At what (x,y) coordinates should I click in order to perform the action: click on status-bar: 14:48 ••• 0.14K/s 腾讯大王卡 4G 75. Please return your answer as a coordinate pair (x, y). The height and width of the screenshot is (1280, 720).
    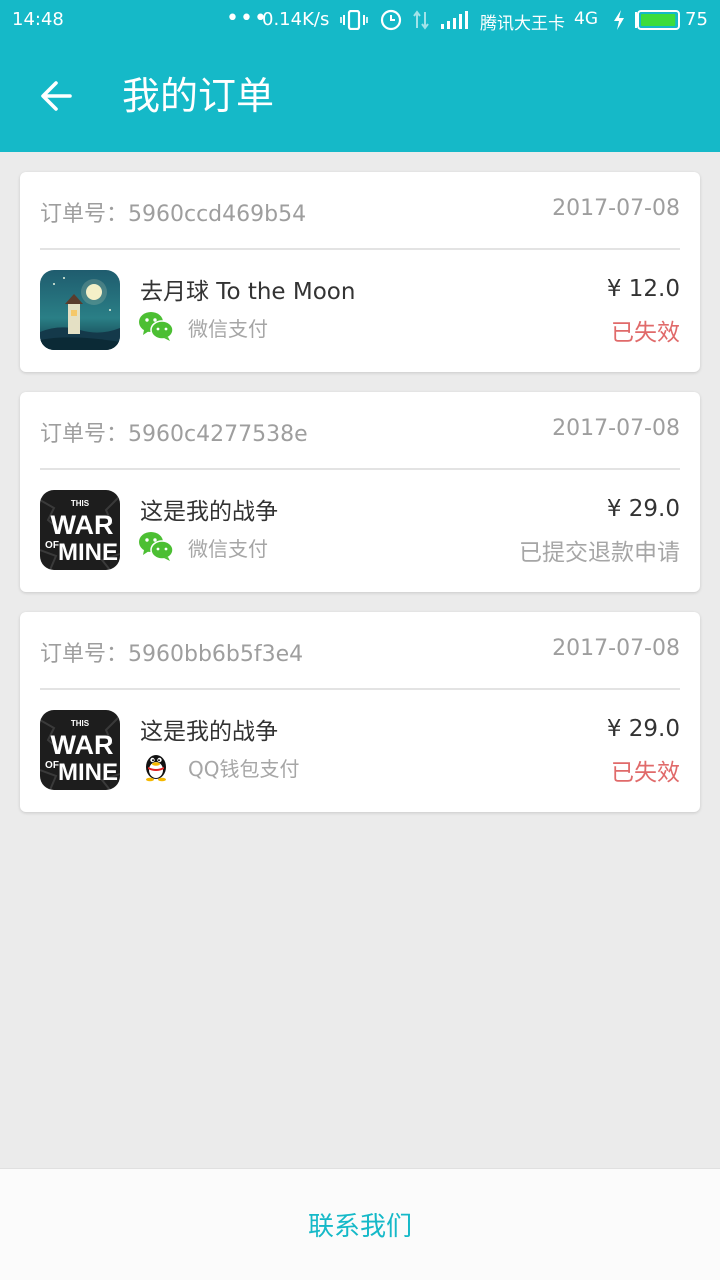
    Looking at the image, I should click on (360, 20).